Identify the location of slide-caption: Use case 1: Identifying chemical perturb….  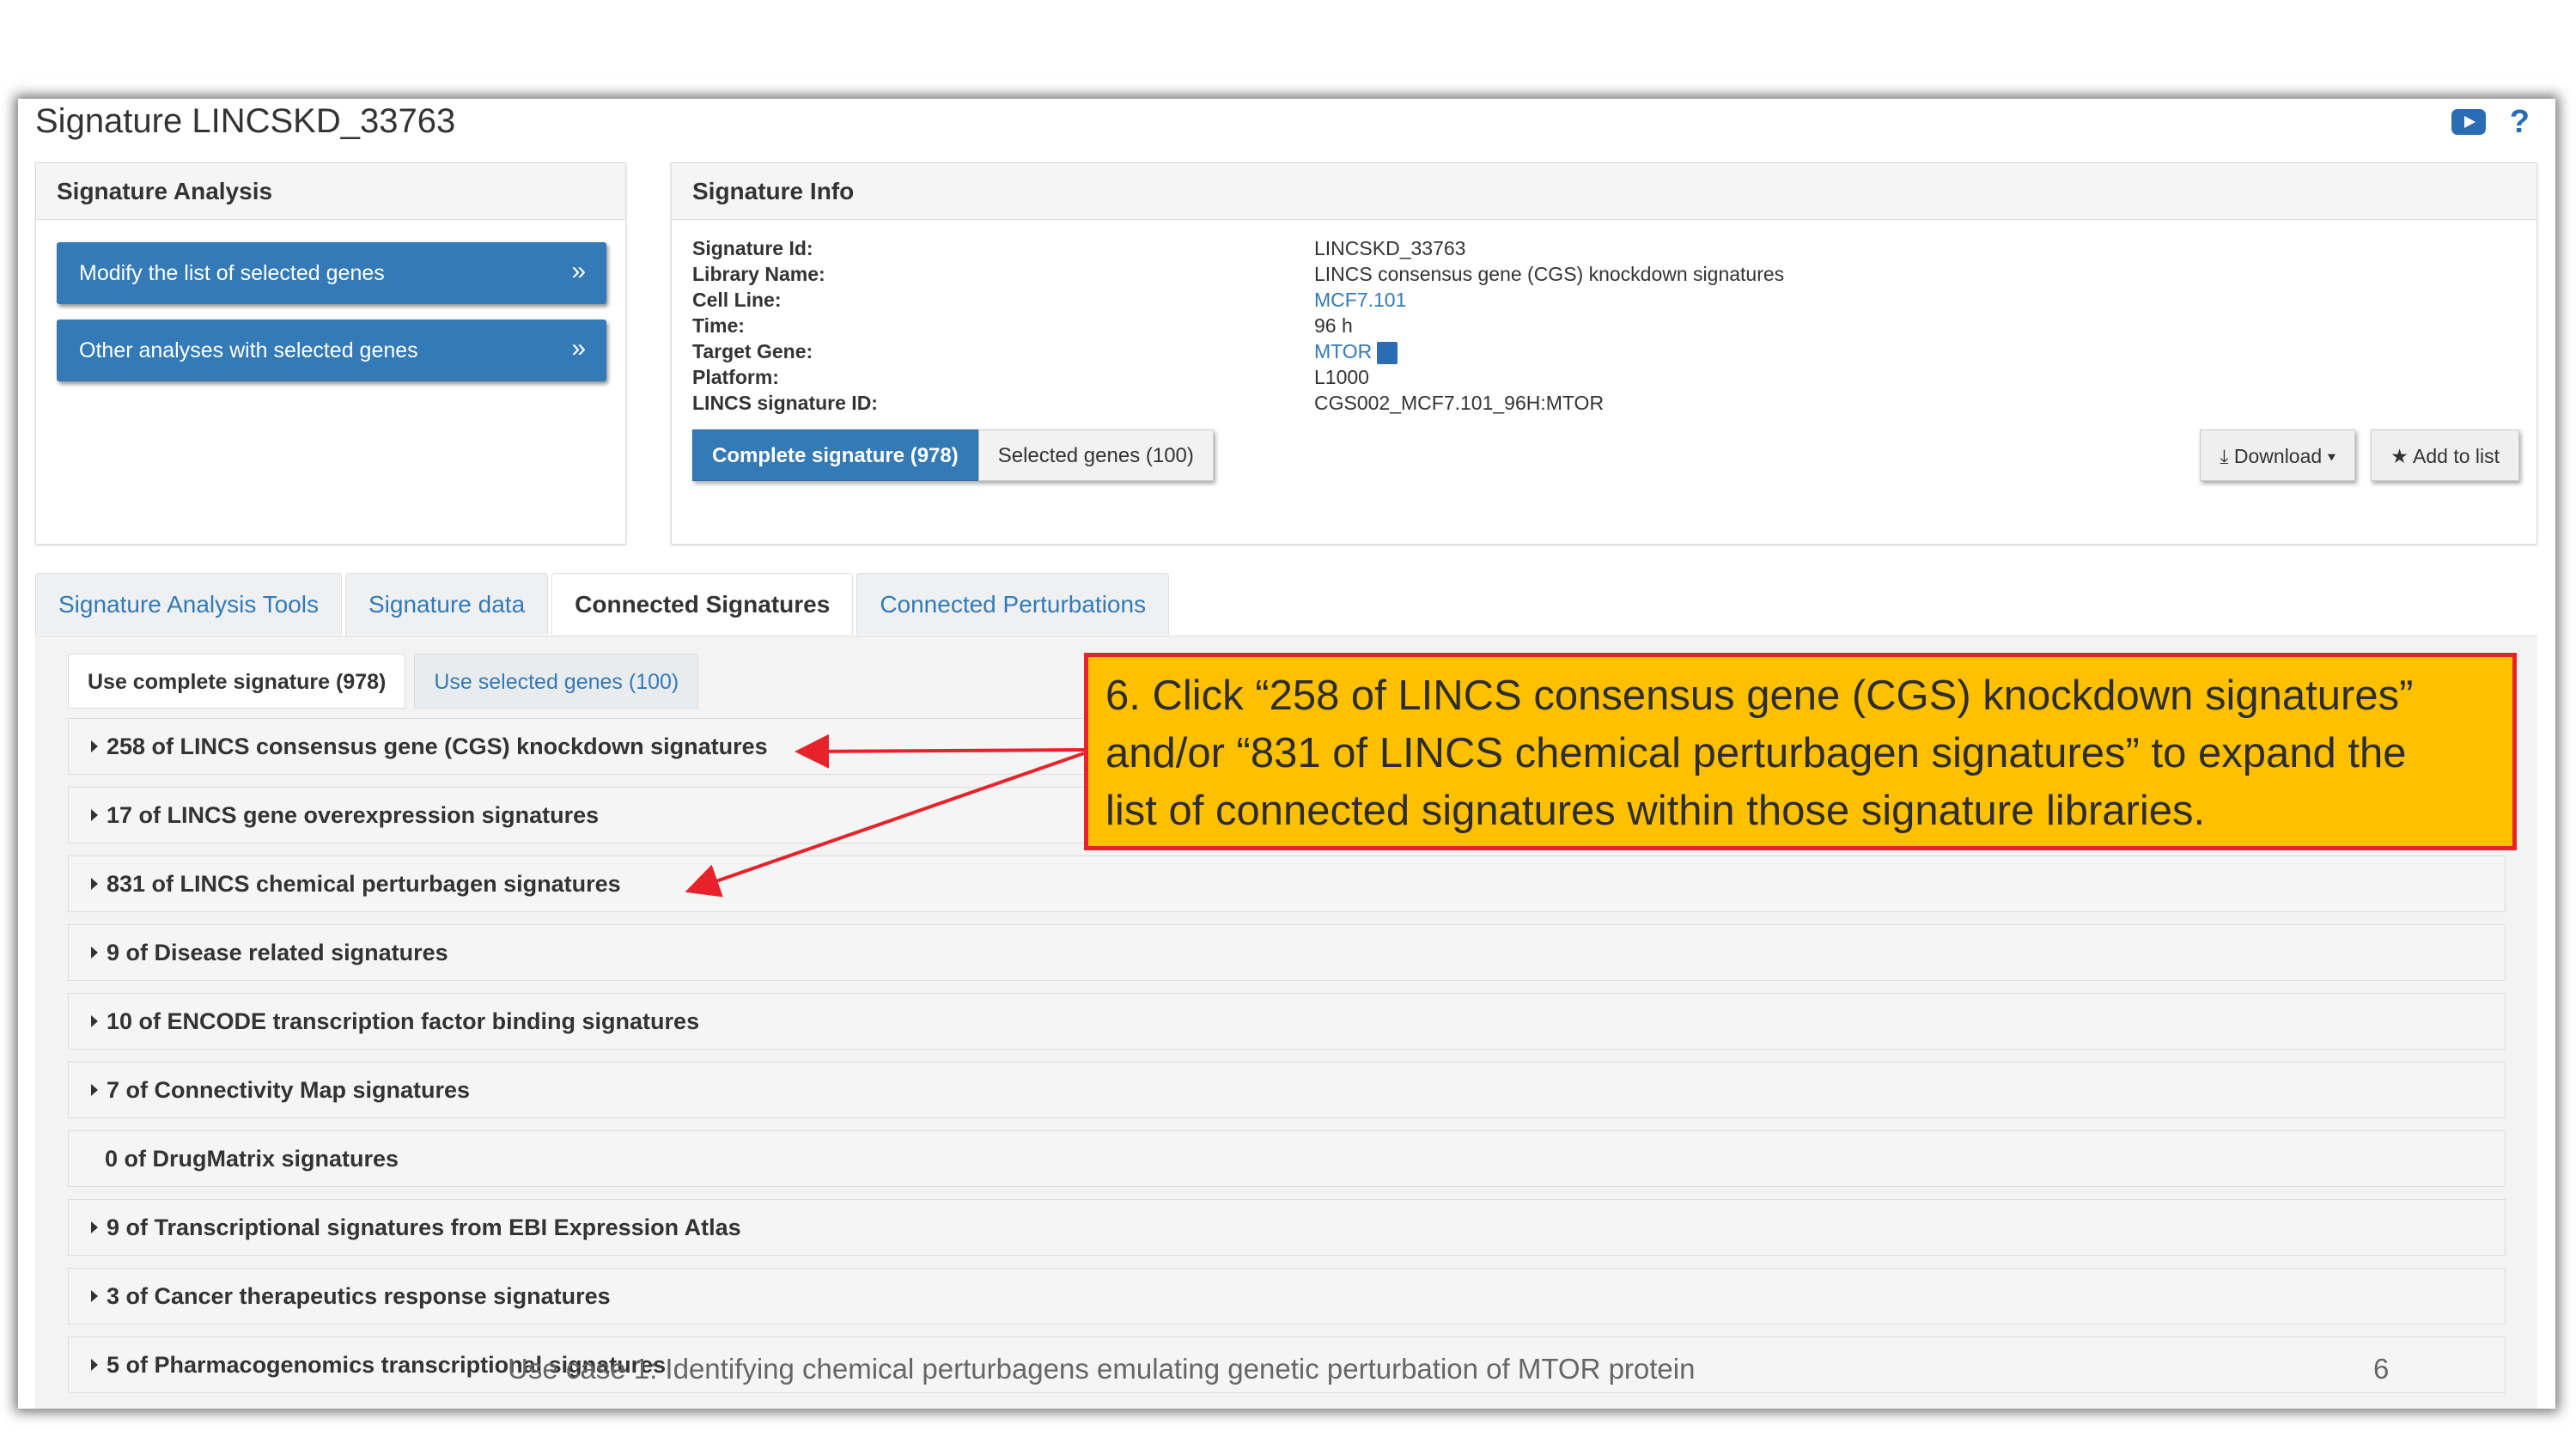
(1102, 1369).